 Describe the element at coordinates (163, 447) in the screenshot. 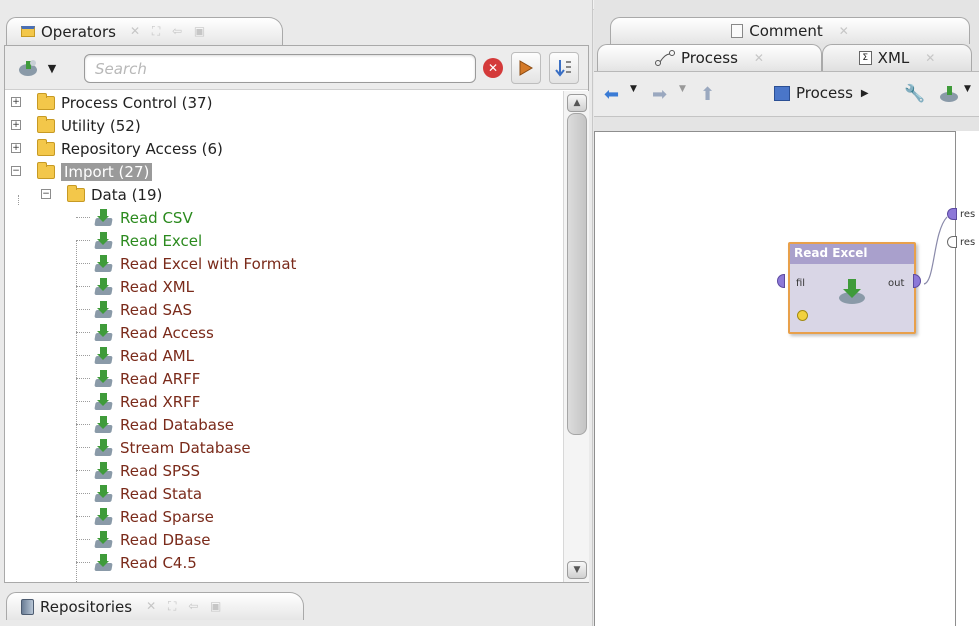

I see `tree-operator-stream-database: Stream Database` at that location.